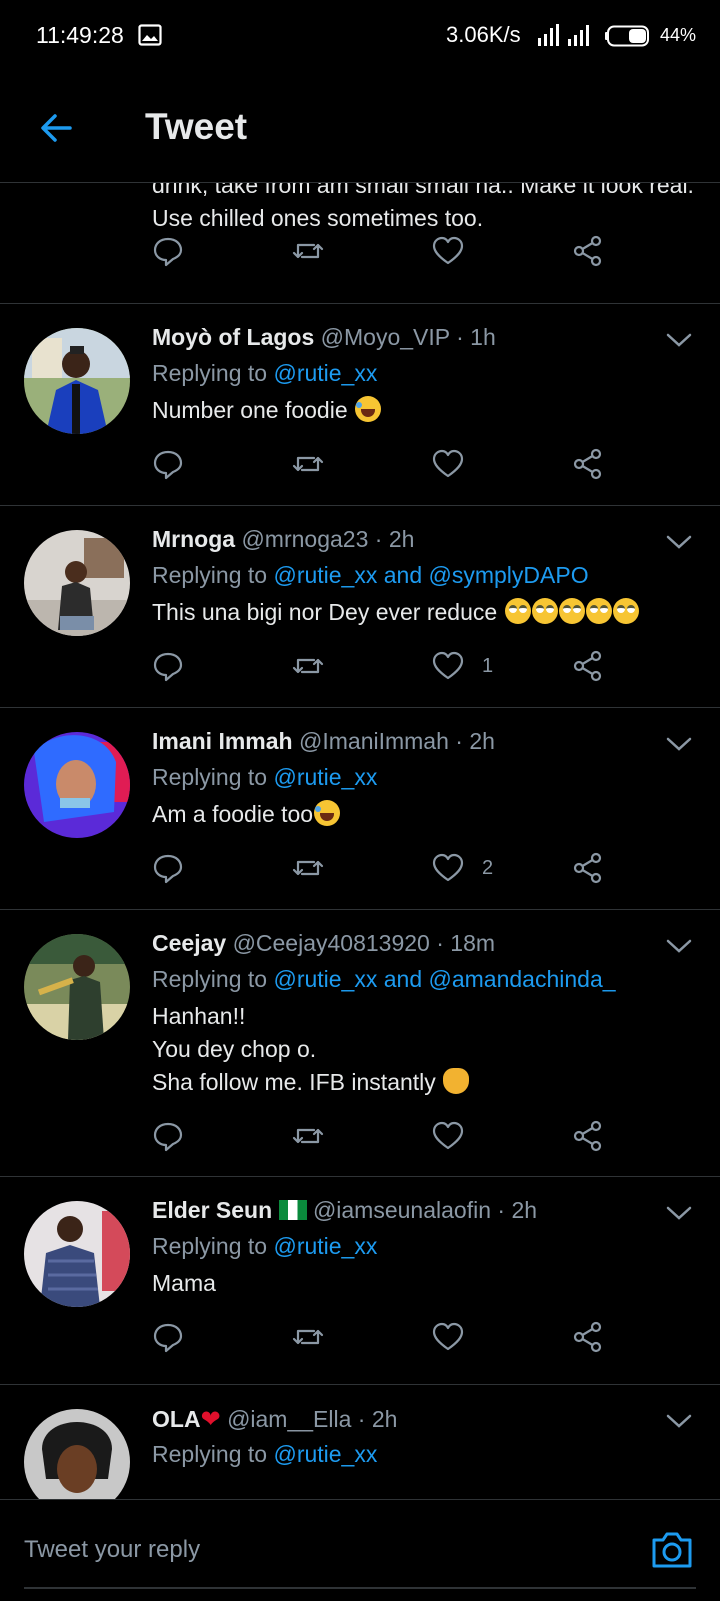 This screenshot has width=720, height=1601. I want to click on tweet-text: This una bigi nor Dey ever reduce, so click(325, 612).